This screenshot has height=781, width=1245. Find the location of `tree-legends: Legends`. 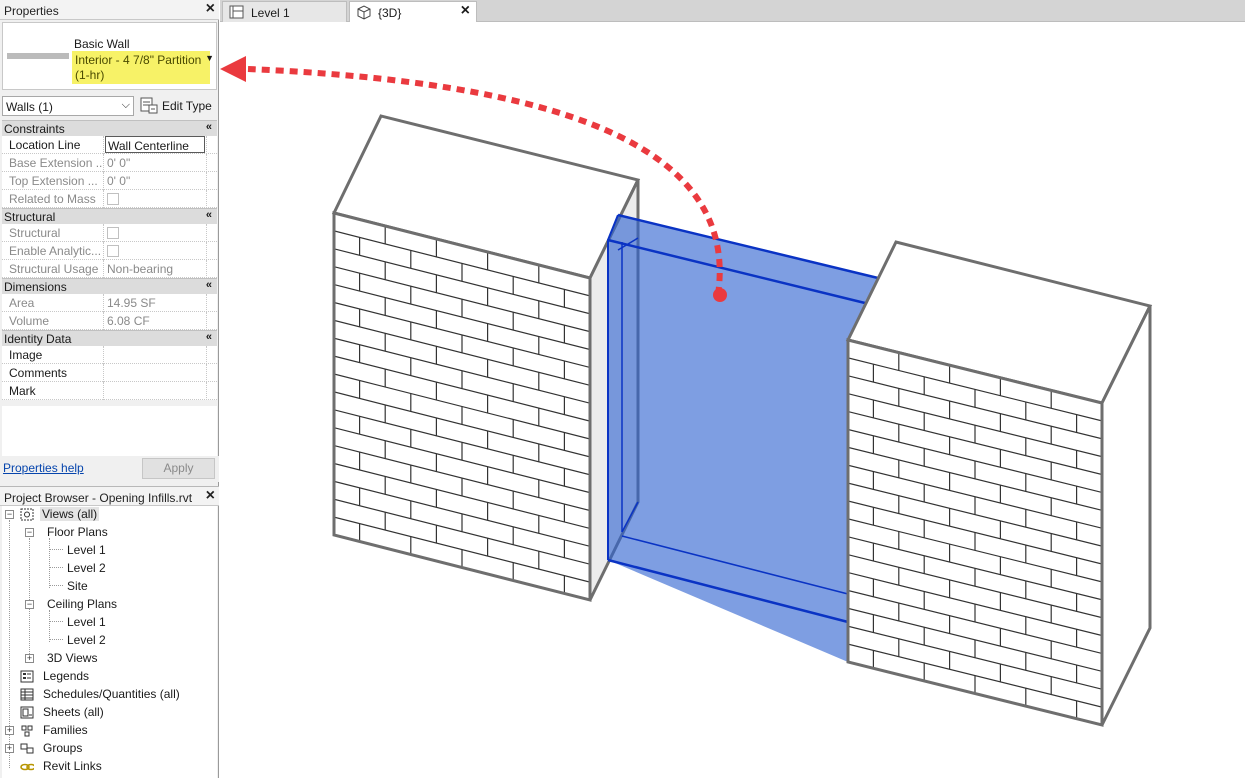

tree-legends: Legends is located at coordinates (102, 677).